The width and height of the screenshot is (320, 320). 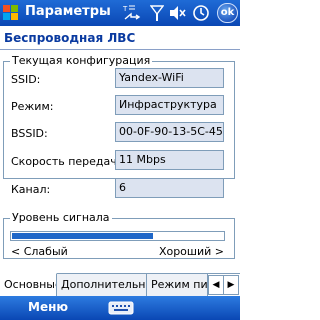 I want to click on signal-group-legend: Уровень сигнала, so click(x=61, y=217).